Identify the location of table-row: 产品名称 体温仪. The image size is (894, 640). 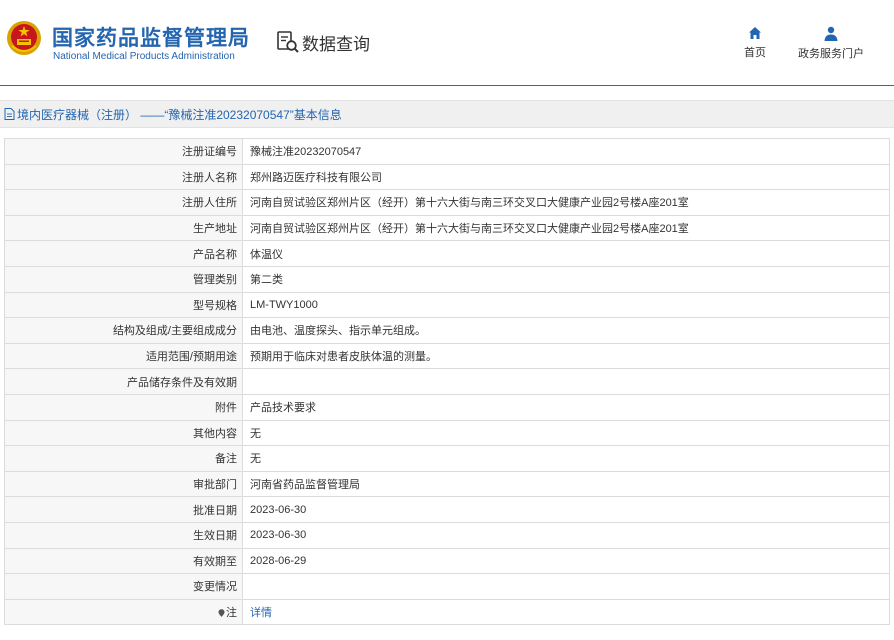
(447, 253).